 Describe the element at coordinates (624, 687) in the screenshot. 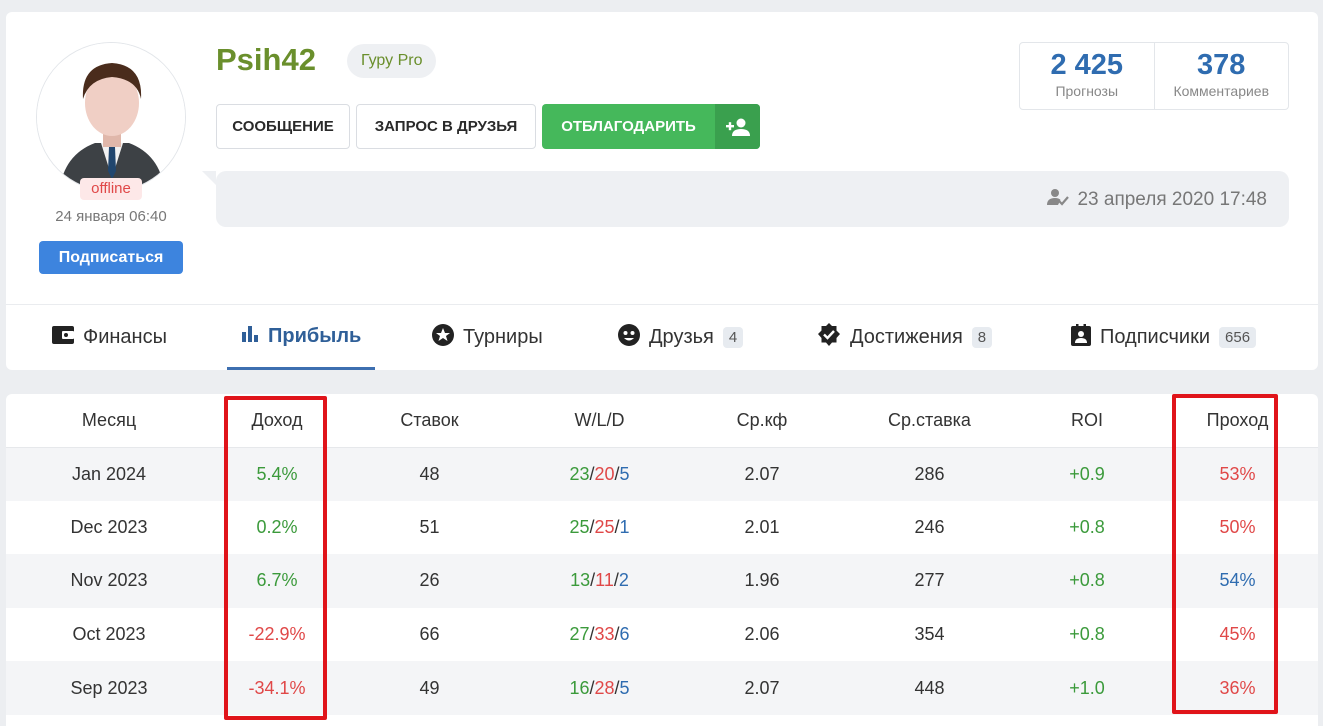

I see `draws-value: 5` at that location.